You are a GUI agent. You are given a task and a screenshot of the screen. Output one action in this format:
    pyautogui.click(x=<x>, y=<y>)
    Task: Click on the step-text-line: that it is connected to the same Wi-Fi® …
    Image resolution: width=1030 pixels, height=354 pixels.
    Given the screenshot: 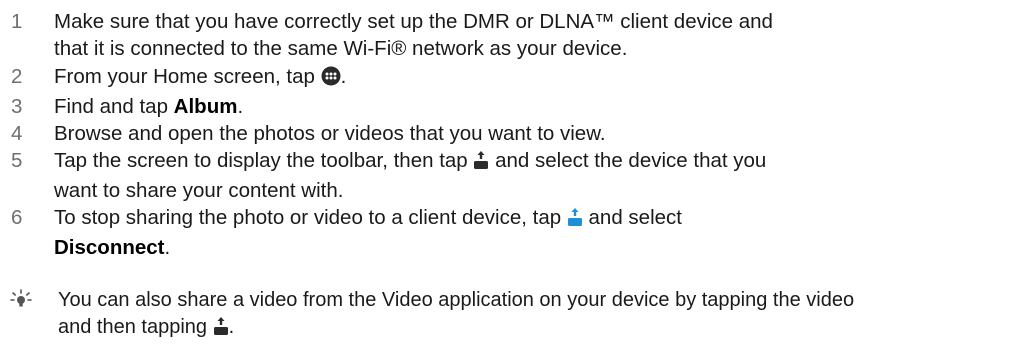 What is the action you would take?
    pyautogui.click(x=341, y=48)
    